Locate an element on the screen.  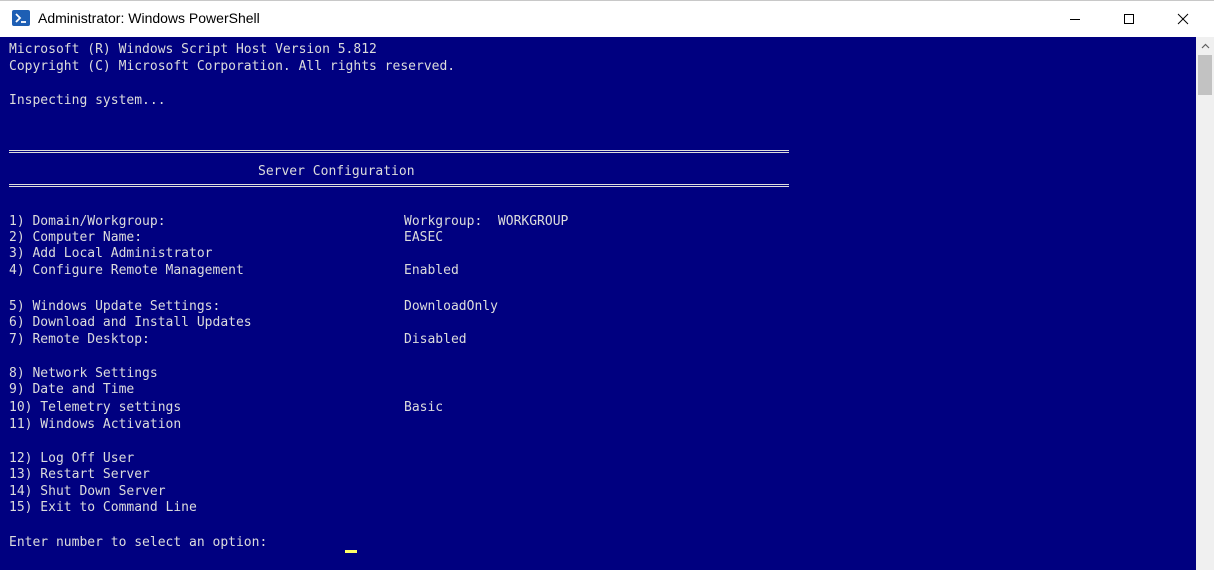
menu-item-label: 11) Windows Activation is located at coordinates (95, 424).